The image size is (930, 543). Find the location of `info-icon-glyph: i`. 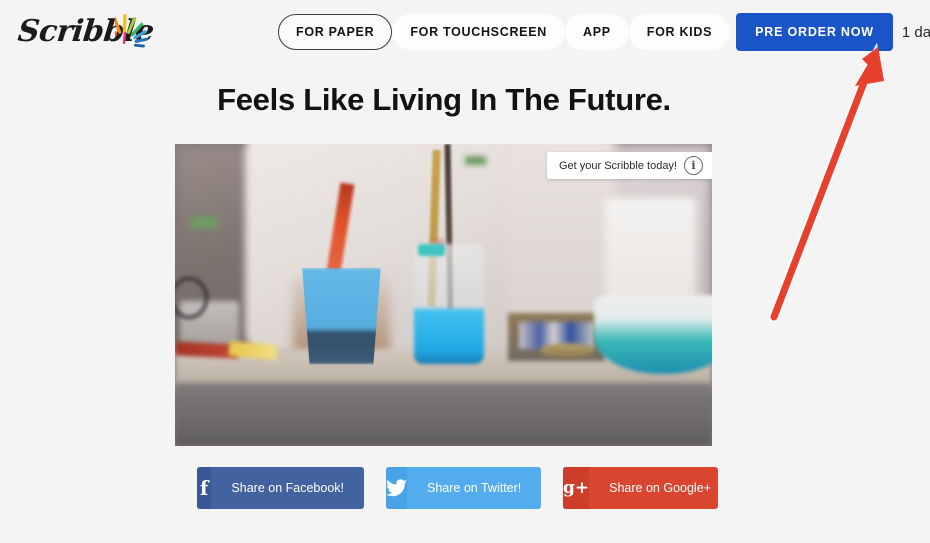

info-icon-glyph: i is located at coordinates (693, 165).